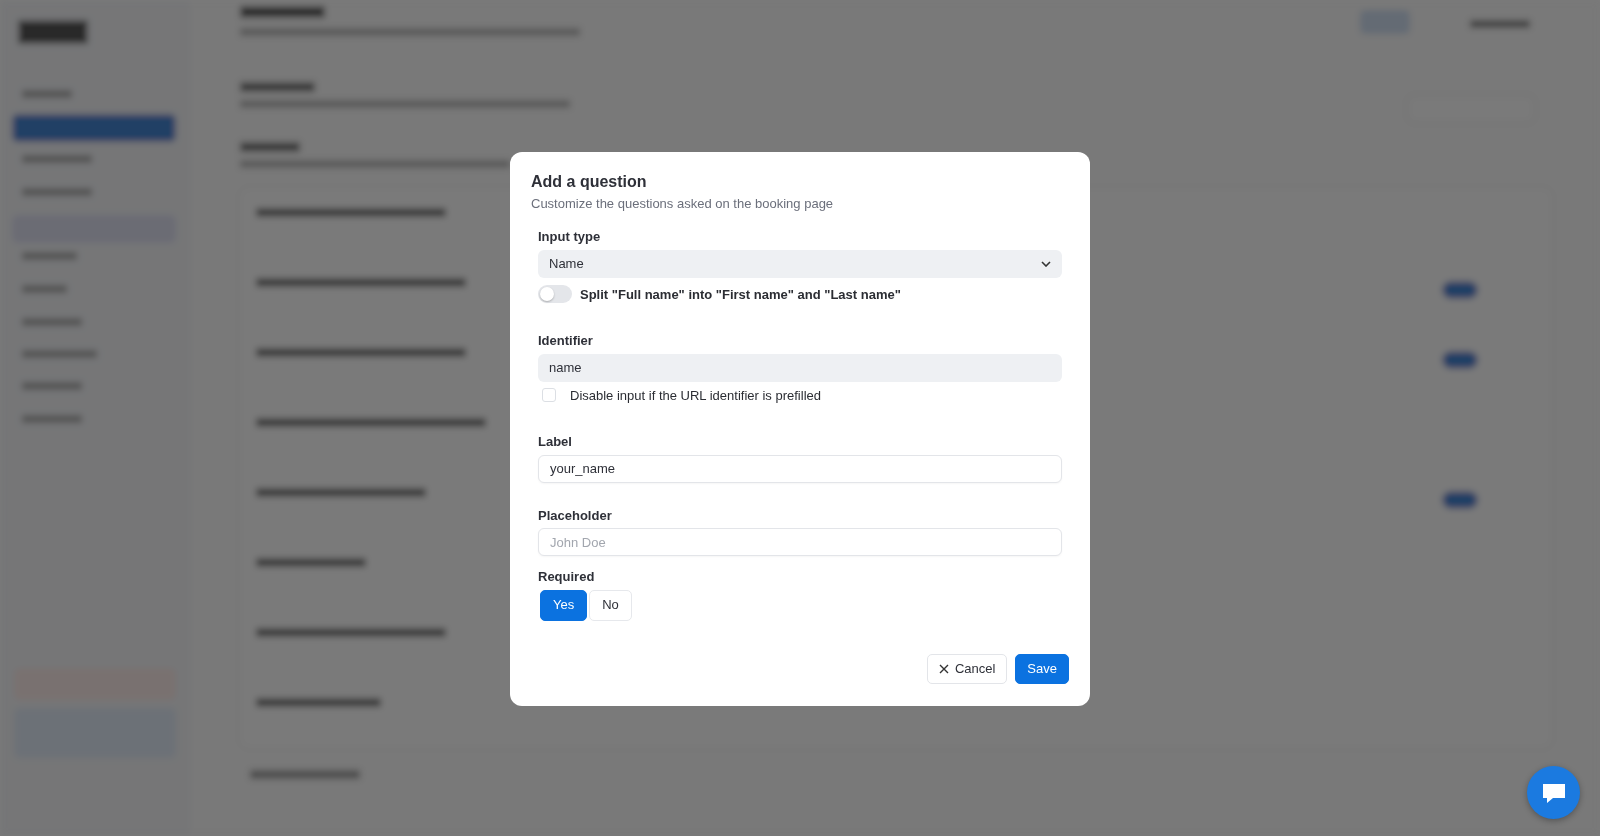  I want to click on close-icon, so click(943, 668).